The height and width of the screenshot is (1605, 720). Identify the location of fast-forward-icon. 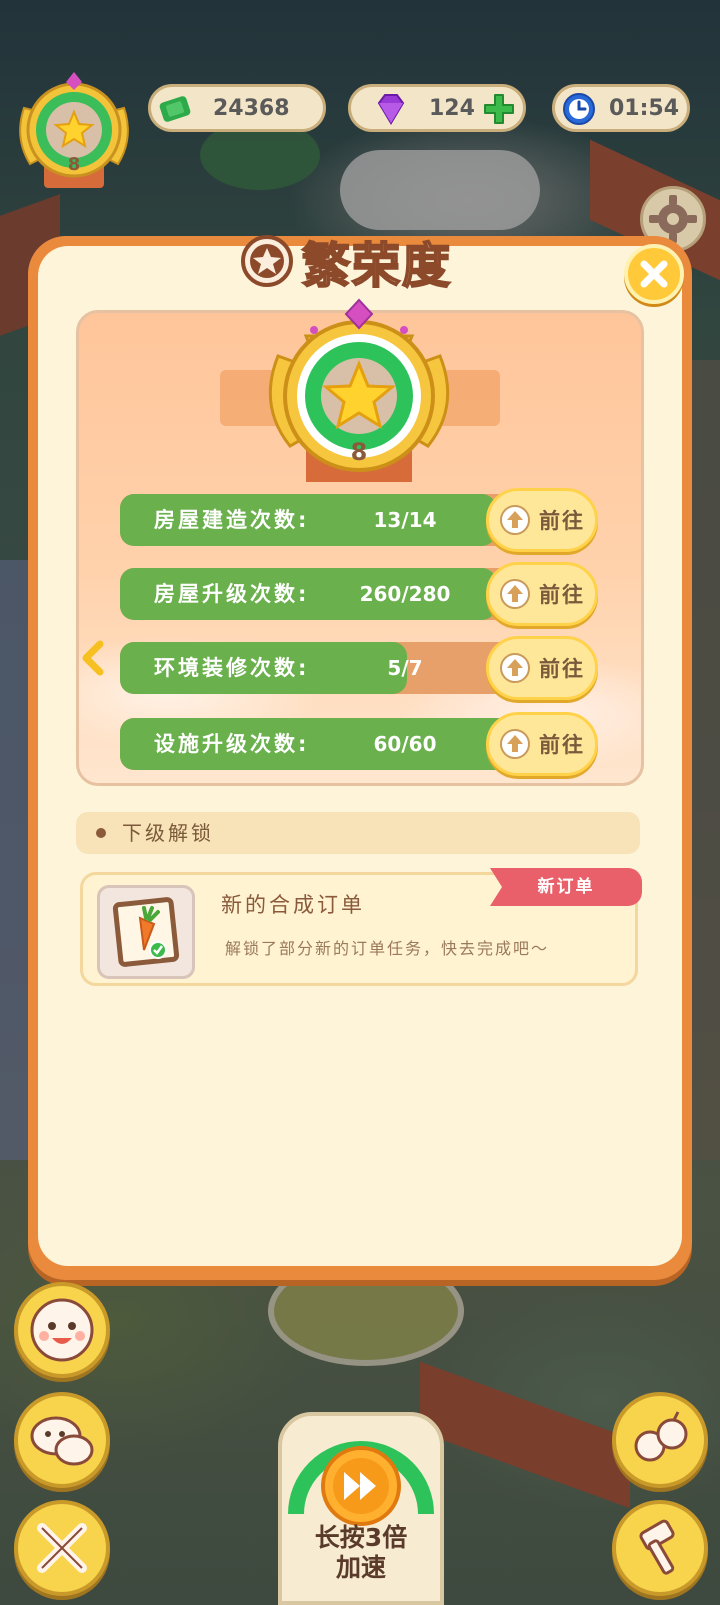
(361, 1483).